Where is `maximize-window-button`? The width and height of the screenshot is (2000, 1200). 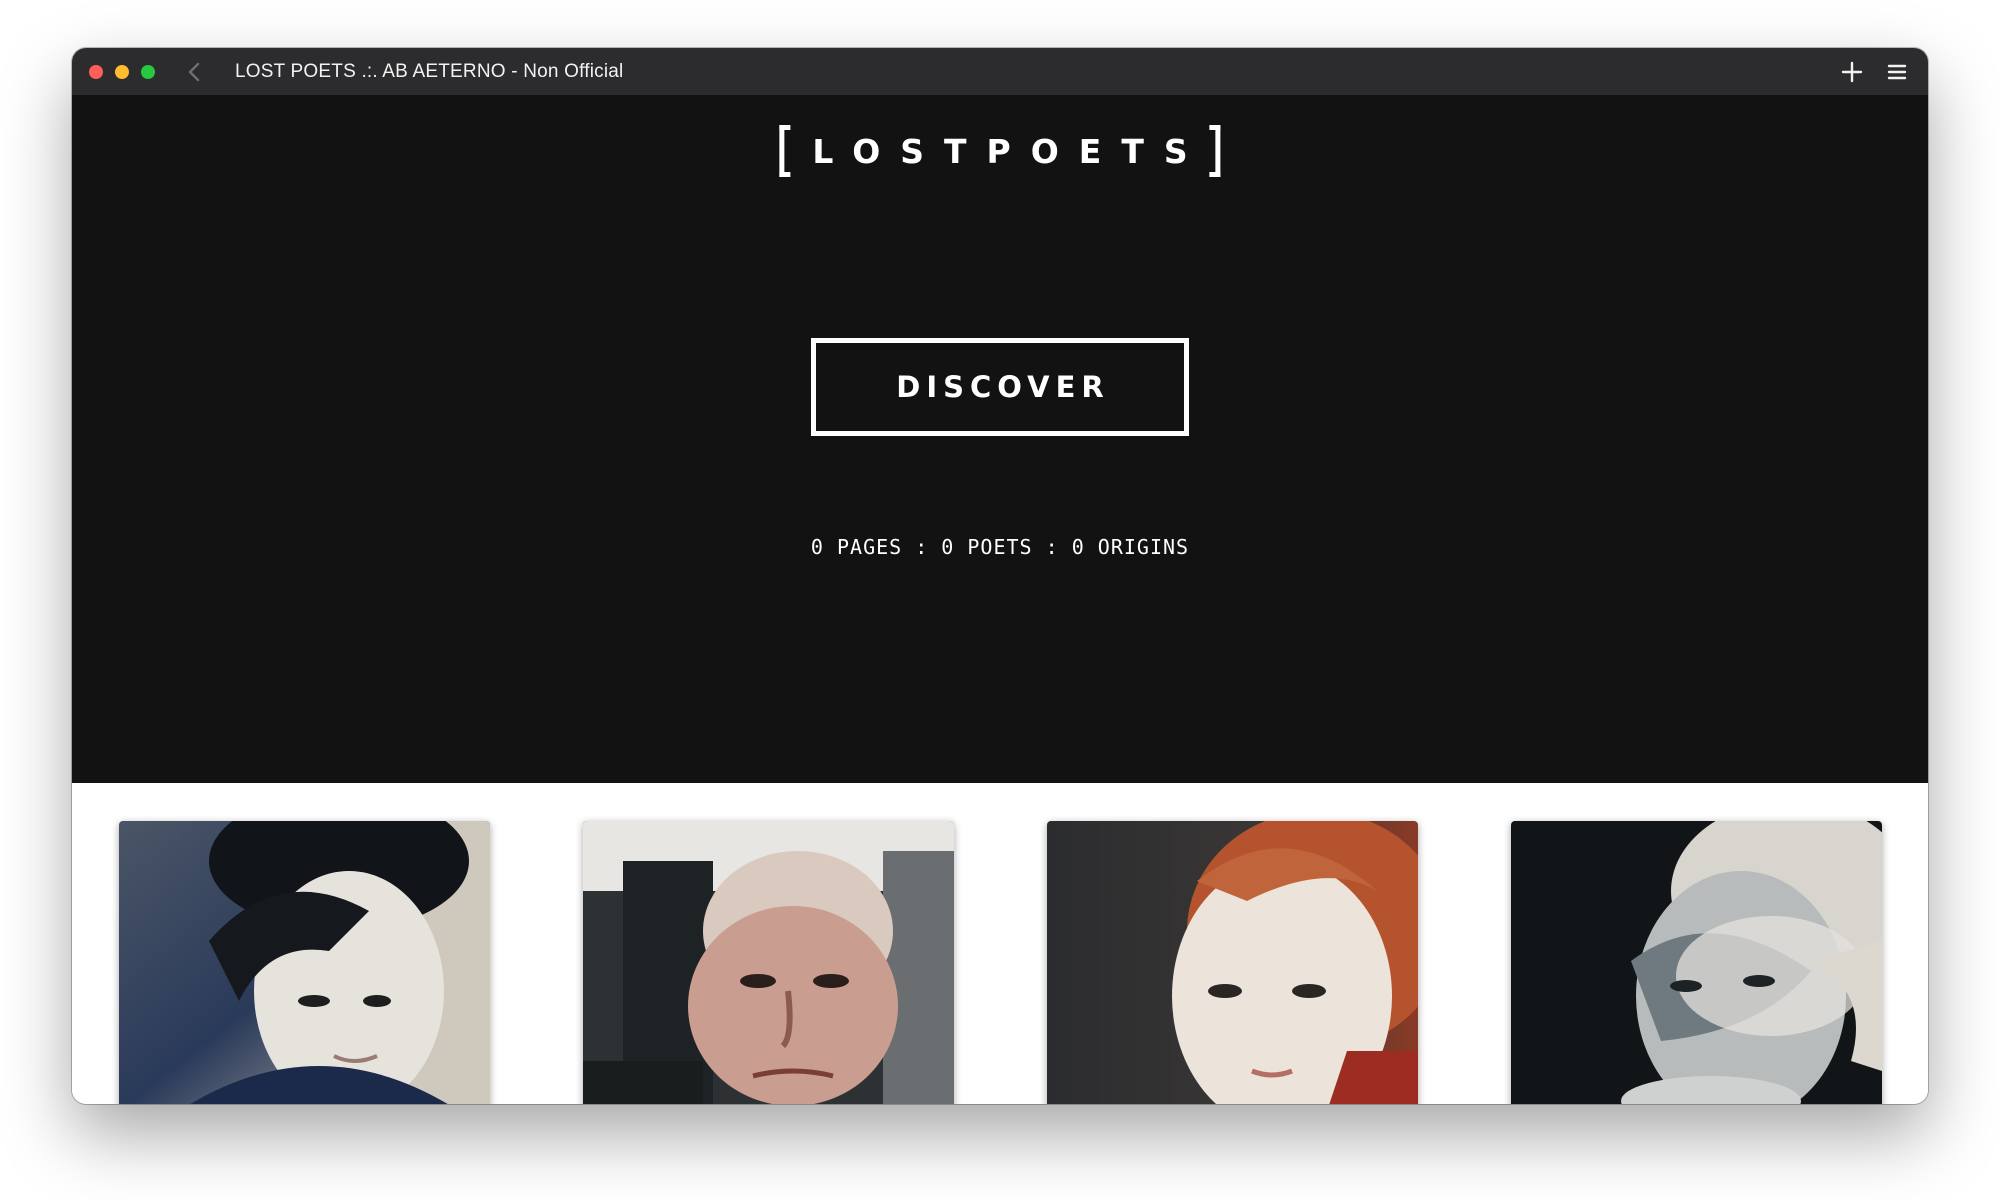
maximize-window-button is located at coordinates (148, 72).